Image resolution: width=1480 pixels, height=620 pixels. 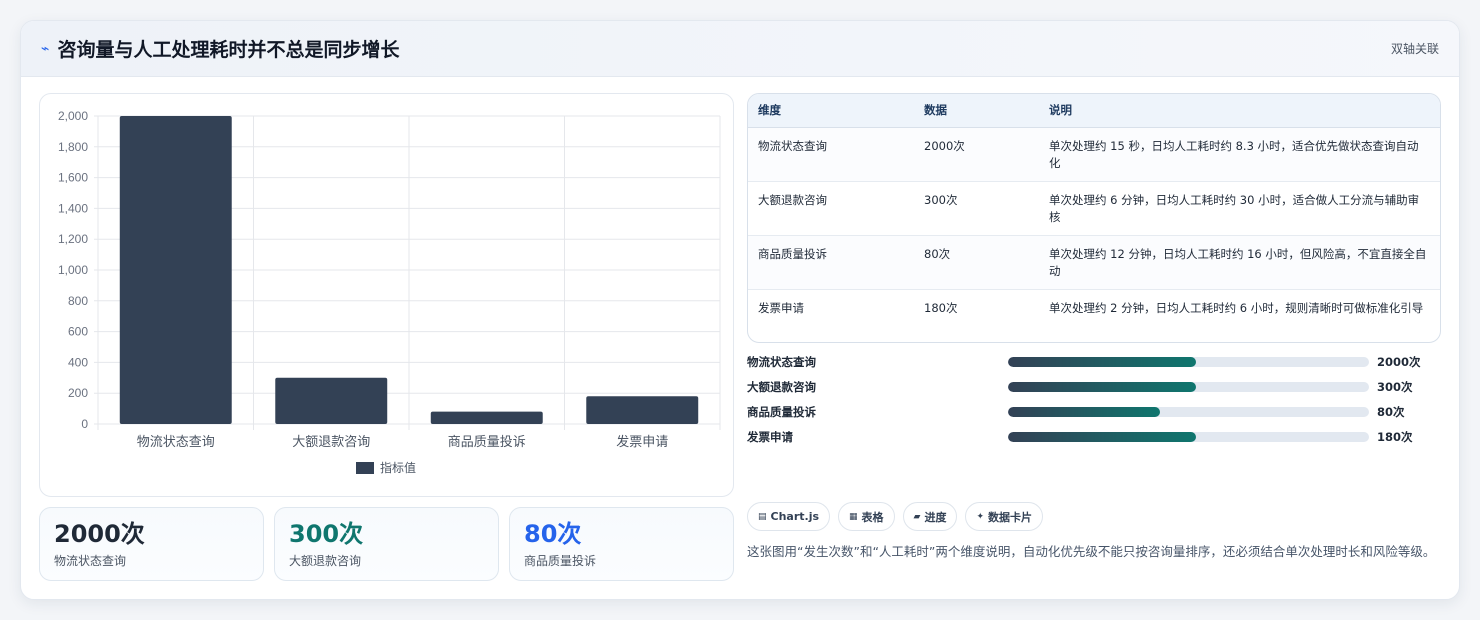 What do you see at coordinates (331, 442) in the screenshot?
I see `x-tick-label: 大额退款咨询` at bounding box center [331, 442].